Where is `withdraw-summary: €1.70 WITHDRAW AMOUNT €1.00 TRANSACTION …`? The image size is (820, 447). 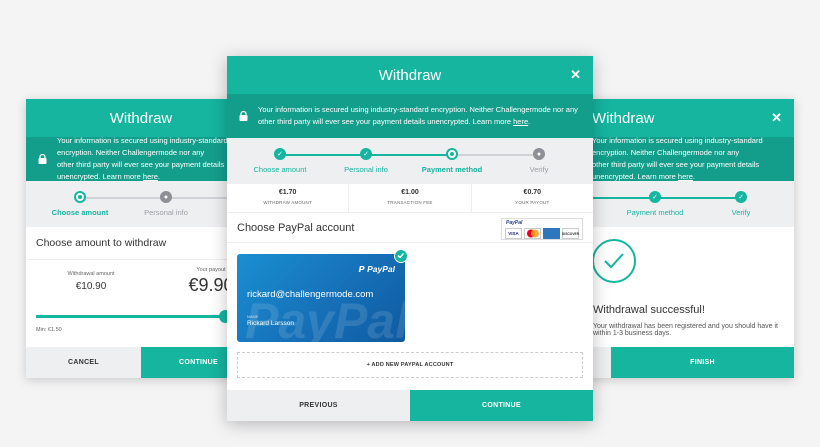 withdraw-summary: €1.70 WITHDRAW AMOUNT €1.00 TRANSACTION … is located at coordinates (410, 198).